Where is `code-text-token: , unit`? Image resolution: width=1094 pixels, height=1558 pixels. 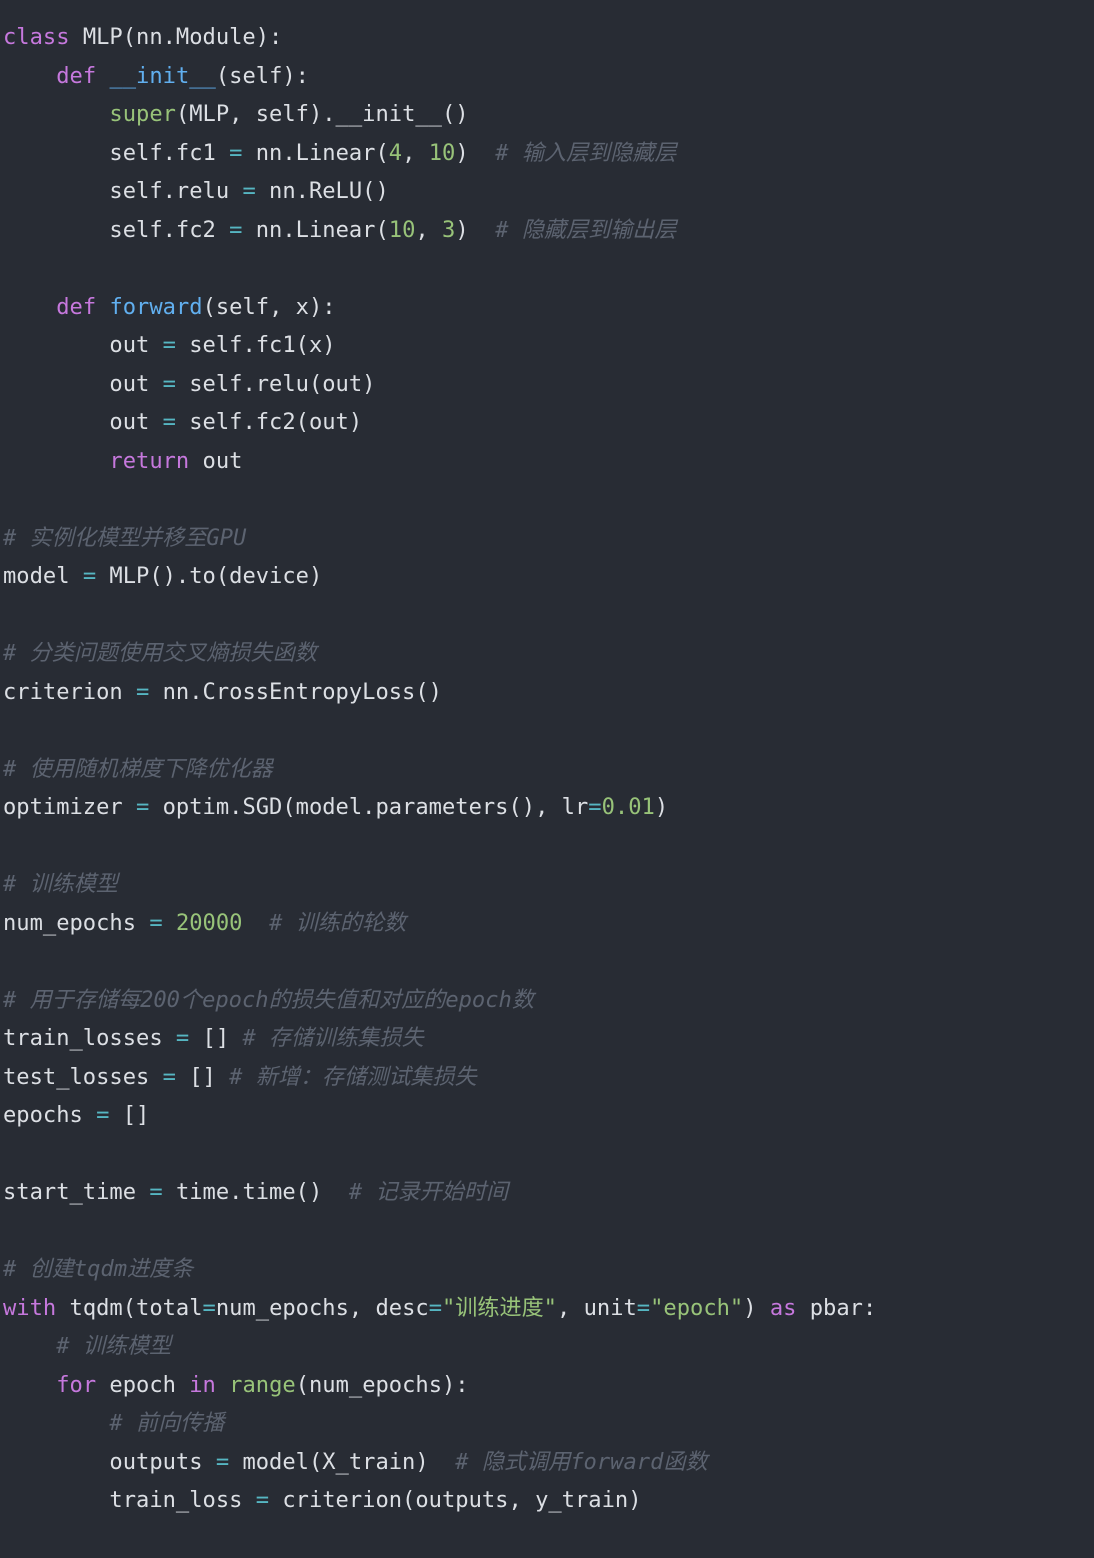 code-text-token: , unit is located at coordinates (596, 1307).